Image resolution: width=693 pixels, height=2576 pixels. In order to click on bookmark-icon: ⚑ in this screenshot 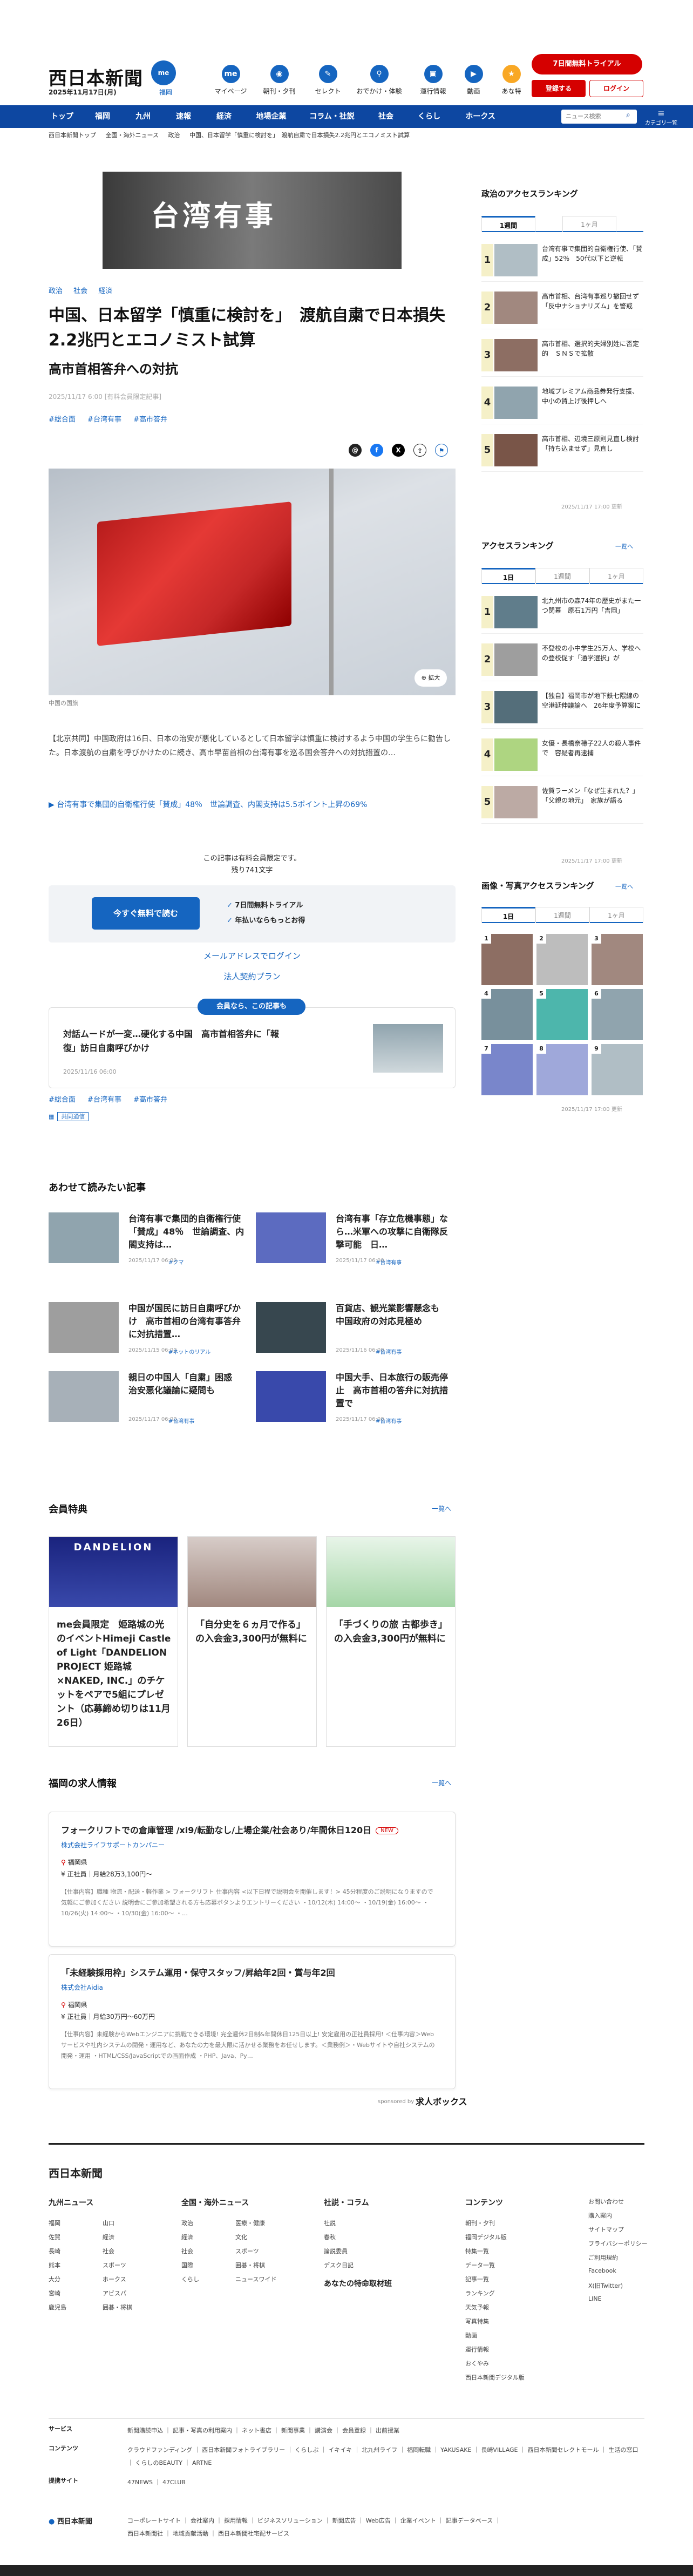, I will do `click(442, 450)`.